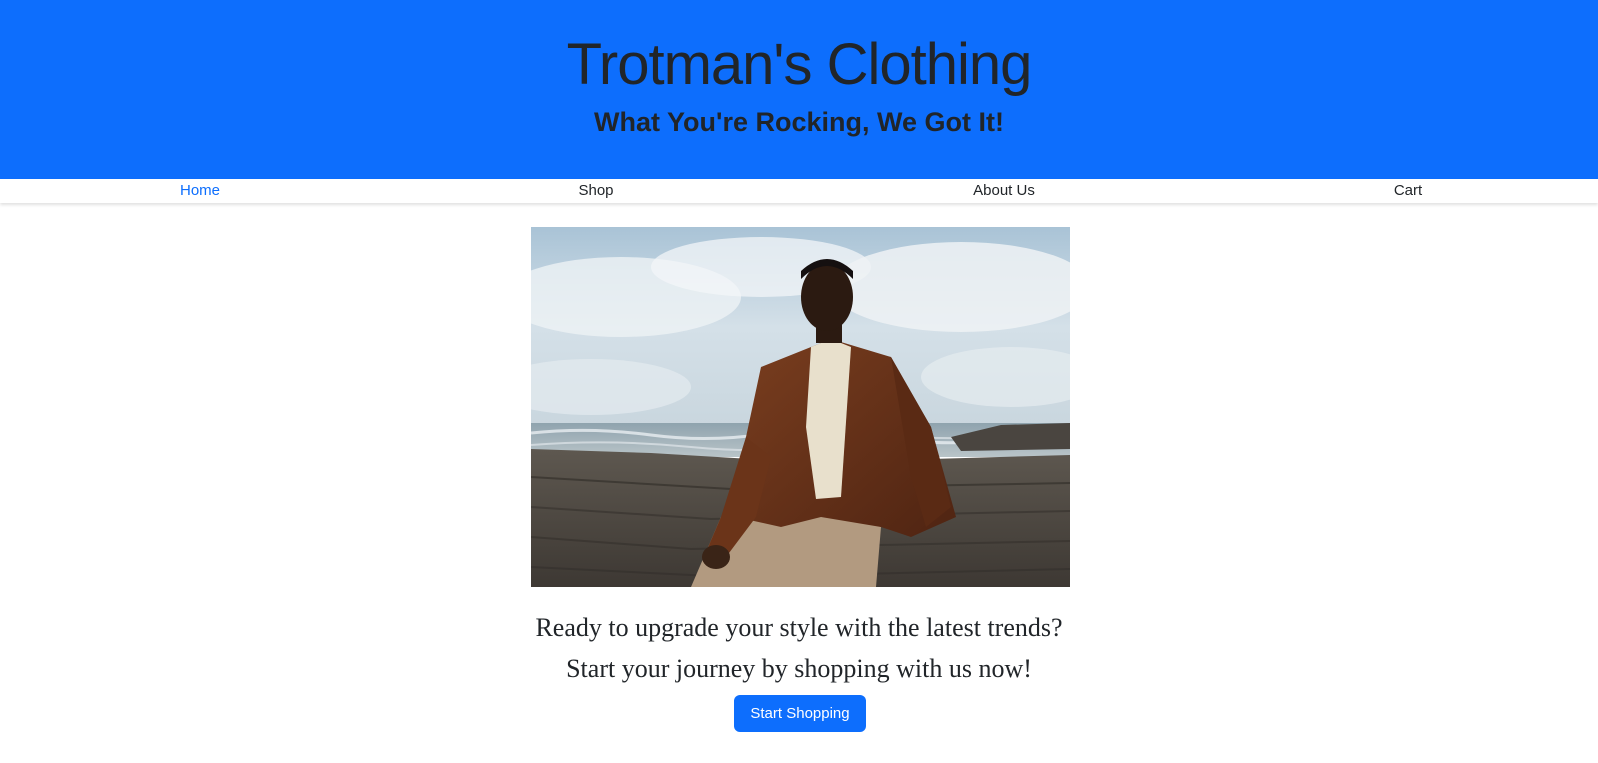  What do you see at coordinates (799, 64) in the screenshot?
I see `site-title: Trotman's Clothing` at bounding box center [799, 64].